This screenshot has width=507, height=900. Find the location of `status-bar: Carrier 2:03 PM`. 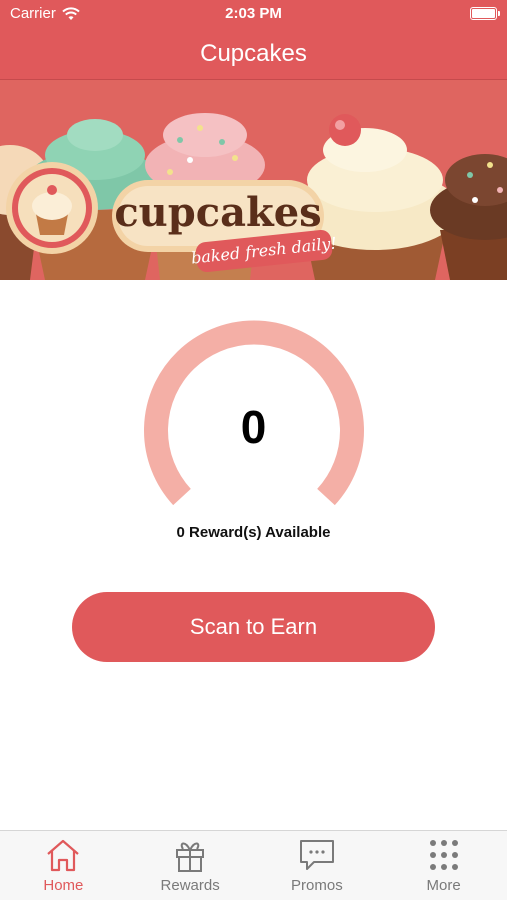

status-bar: Carrier 2:03 PM is located at coordinates (253, 14).